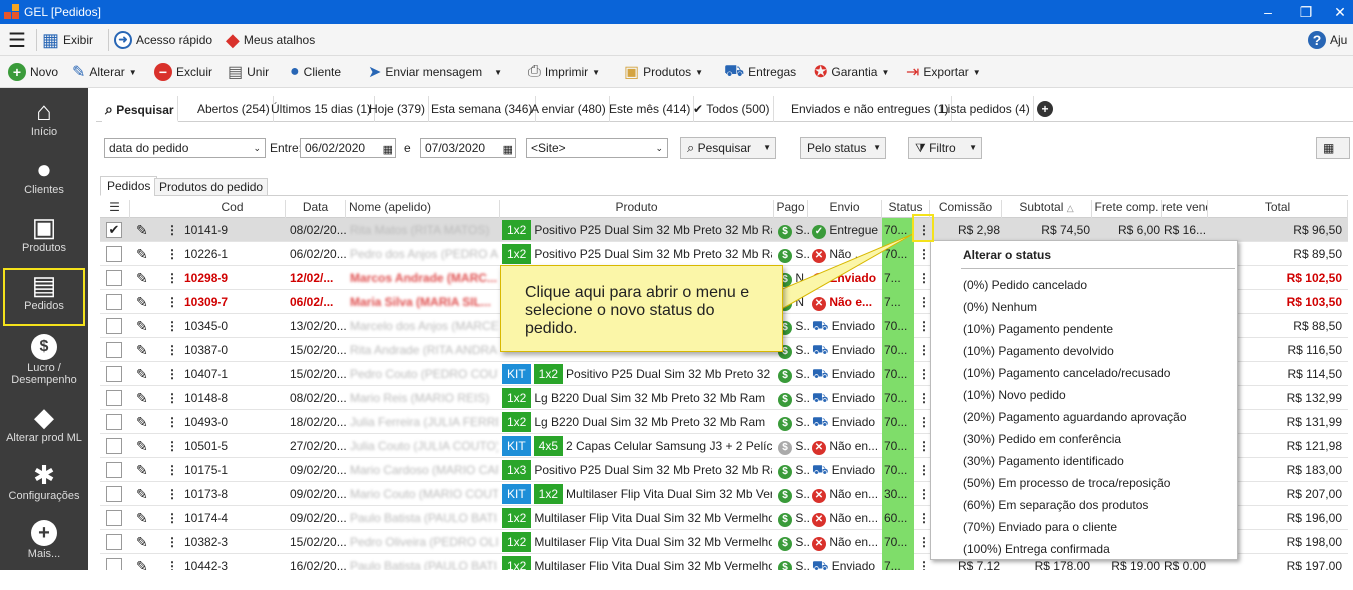 Image resolution: width=1353 pixels, height=590 pixels. I want to click on tab-enviados-nao-entregues: Enviados e não entregues (1), so click(870, 109).